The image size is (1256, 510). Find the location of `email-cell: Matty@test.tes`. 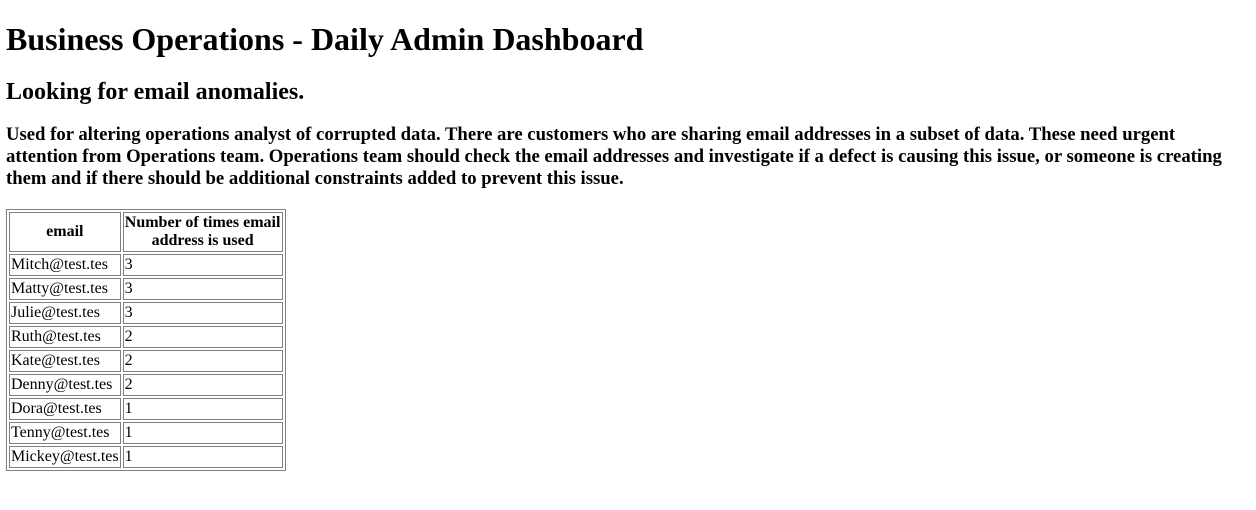

email-cell: Matty@test.tes is located at coordinates (65, 289).